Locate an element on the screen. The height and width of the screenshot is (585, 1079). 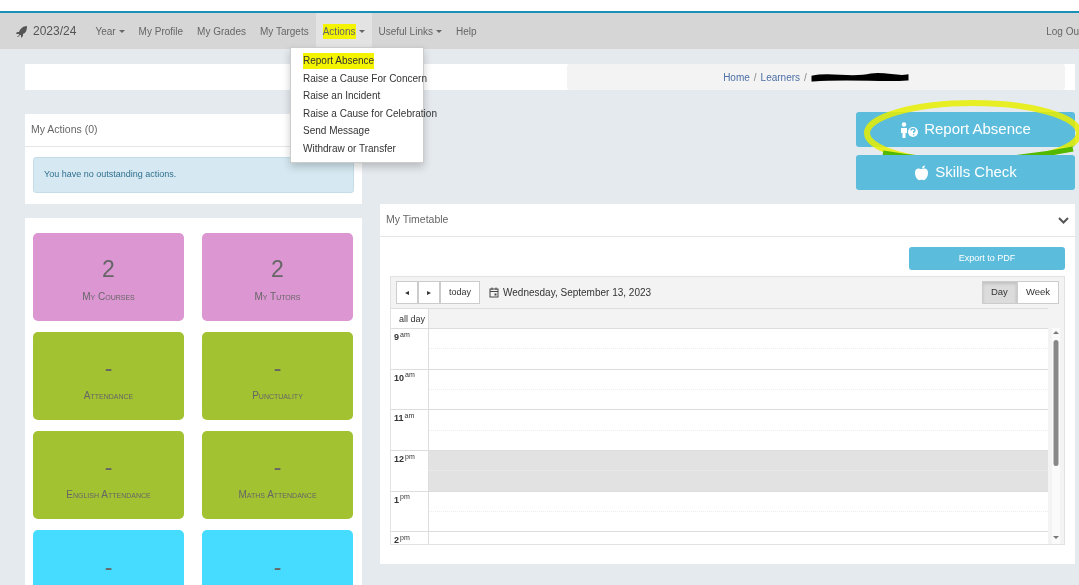
menu-item: Raise a Cause For Concern is located at coordinates (365, 78).